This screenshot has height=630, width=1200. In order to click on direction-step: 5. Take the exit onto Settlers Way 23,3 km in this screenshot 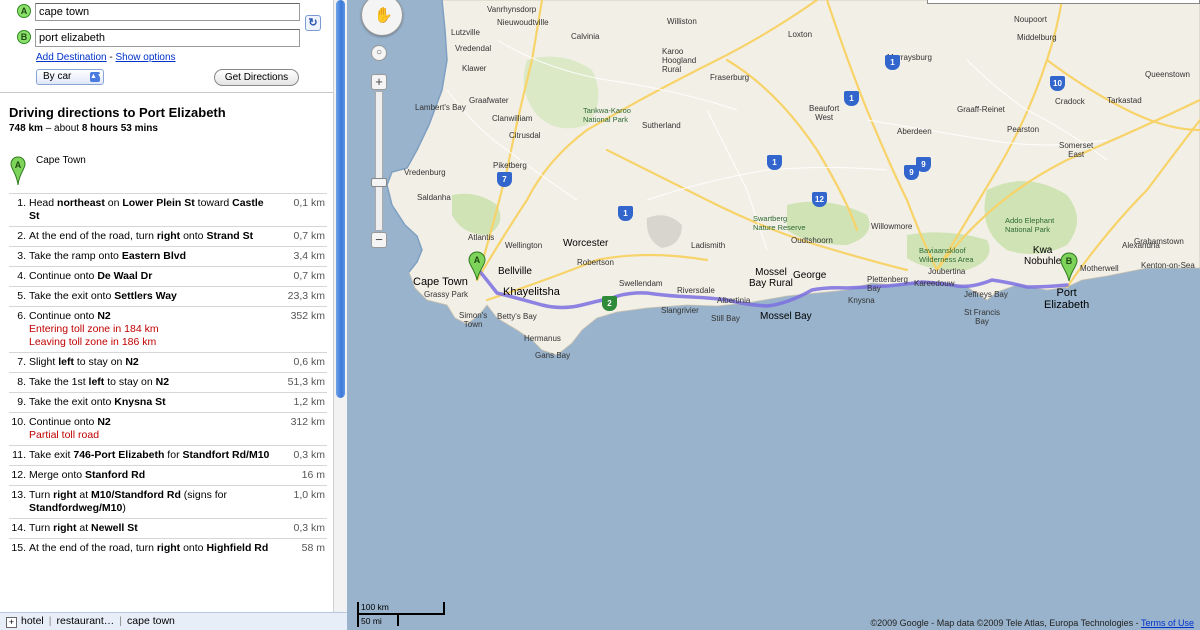, I will do `click(168, 296)`.